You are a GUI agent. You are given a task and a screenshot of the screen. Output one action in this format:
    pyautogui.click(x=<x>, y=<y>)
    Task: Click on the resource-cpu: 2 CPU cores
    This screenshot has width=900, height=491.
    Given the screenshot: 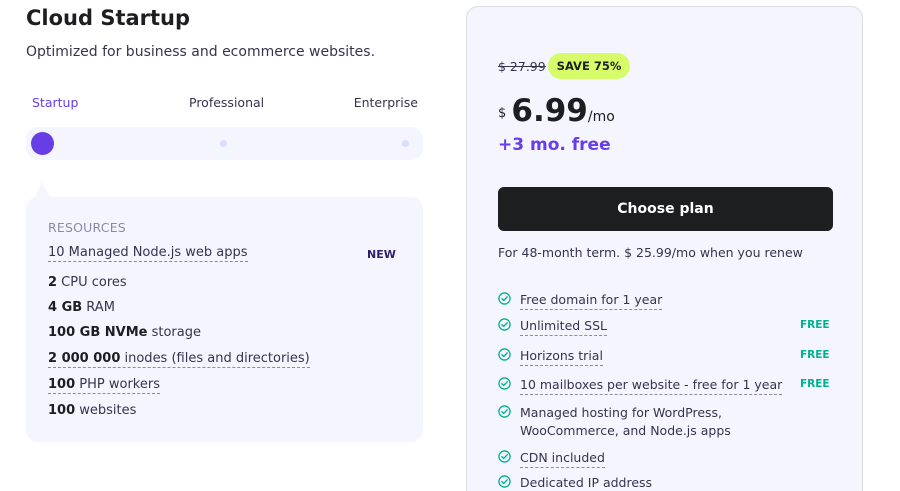 What is the action you would take?
    pyautogui.click(x=87, y=282)
    